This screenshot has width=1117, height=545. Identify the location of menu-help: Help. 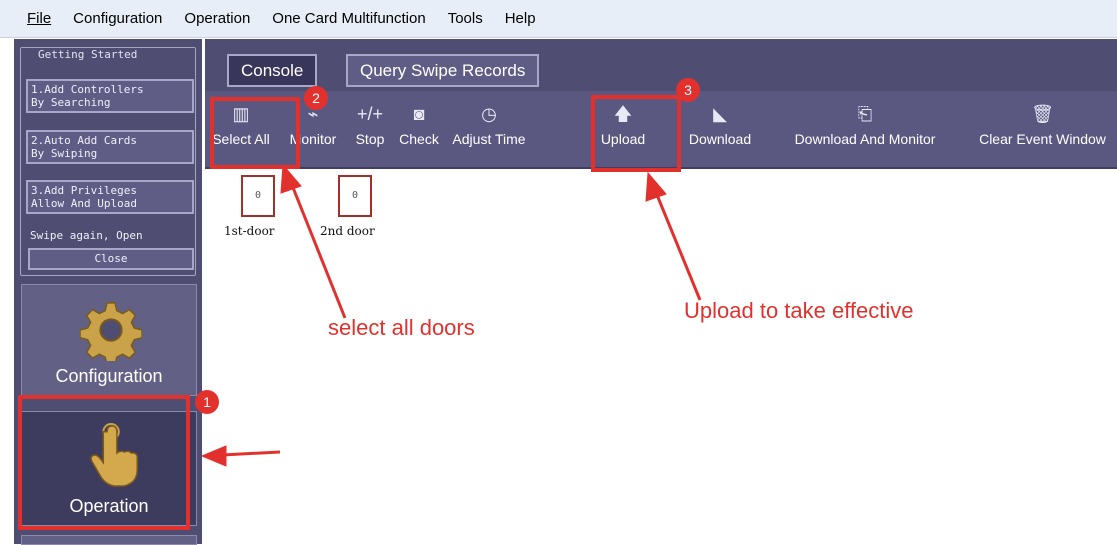
(520, 18).